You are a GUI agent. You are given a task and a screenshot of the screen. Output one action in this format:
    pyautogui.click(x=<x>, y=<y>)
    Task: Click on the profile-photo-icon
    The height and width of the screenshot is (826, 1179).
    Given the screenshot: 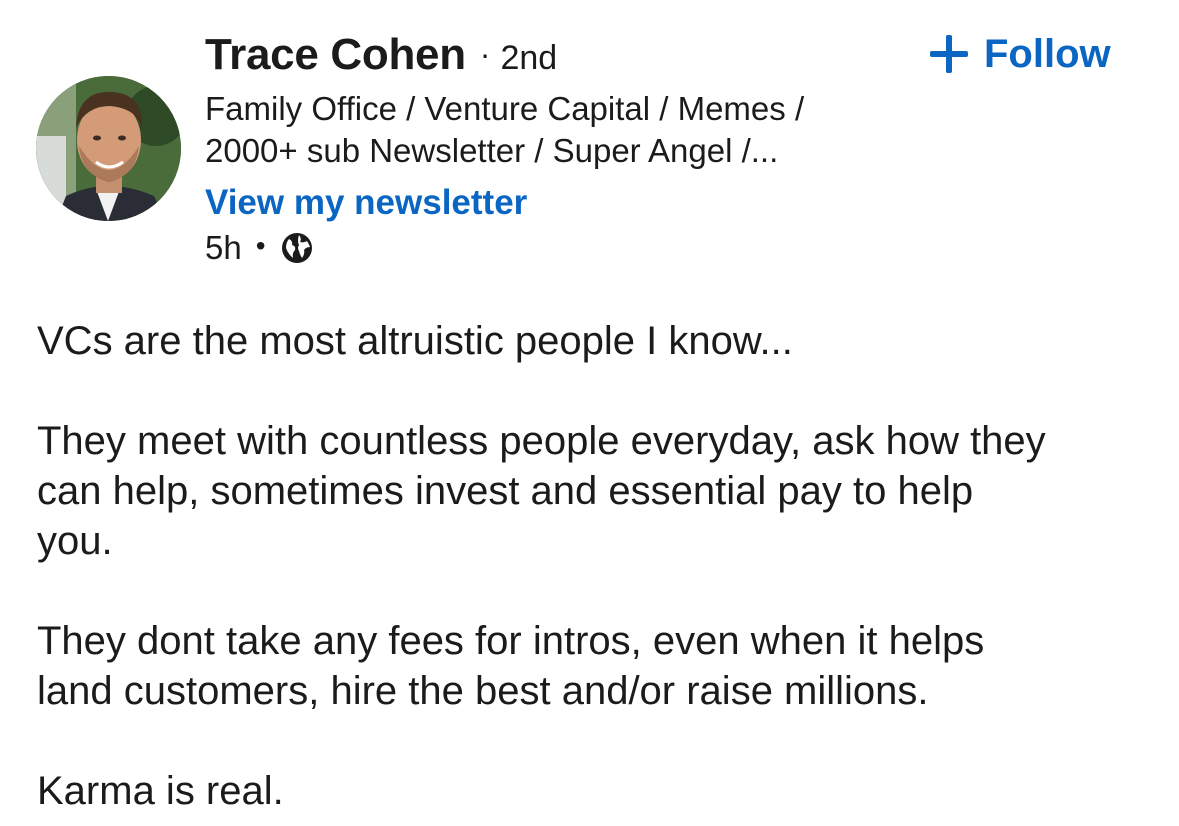 What is the action you would take?
    pyautogui.click(x=108, y=148)
    